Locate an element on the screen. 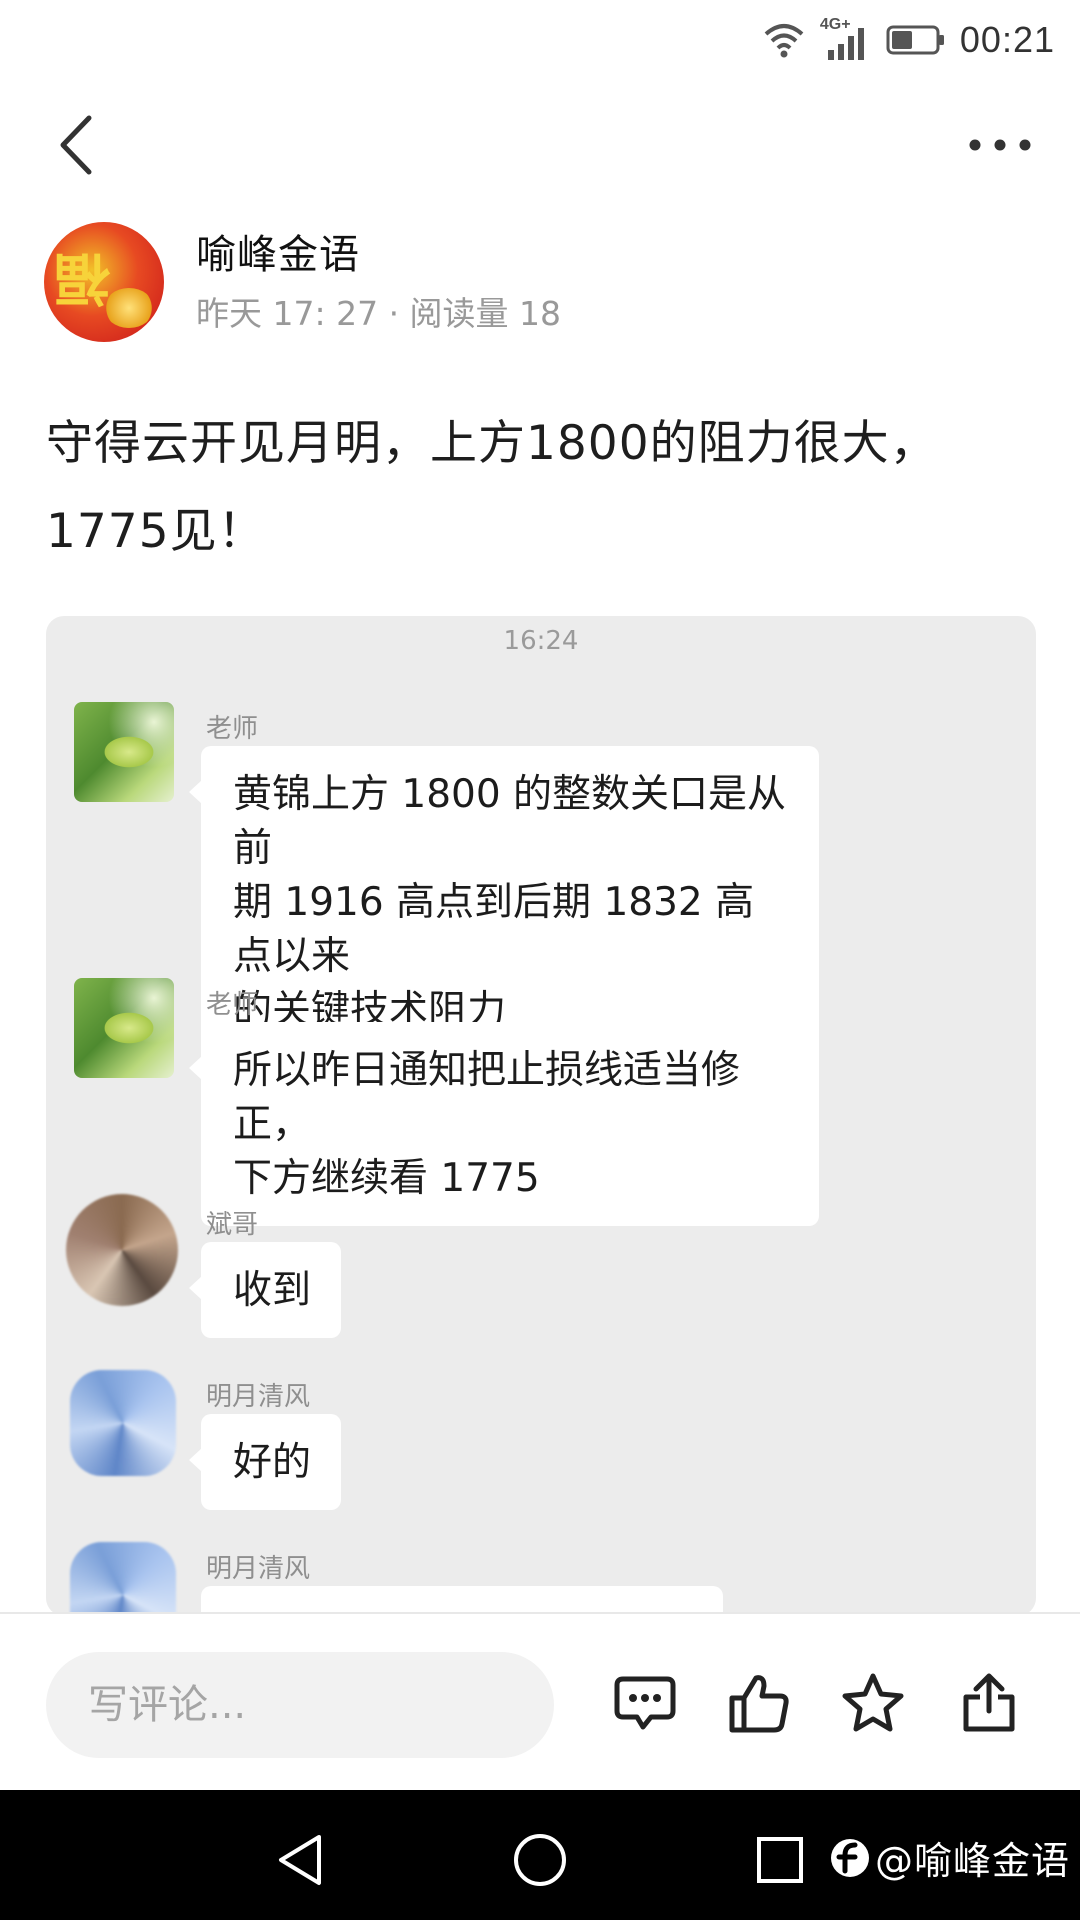  avatar-ornament is located at coordinates (129, 308).